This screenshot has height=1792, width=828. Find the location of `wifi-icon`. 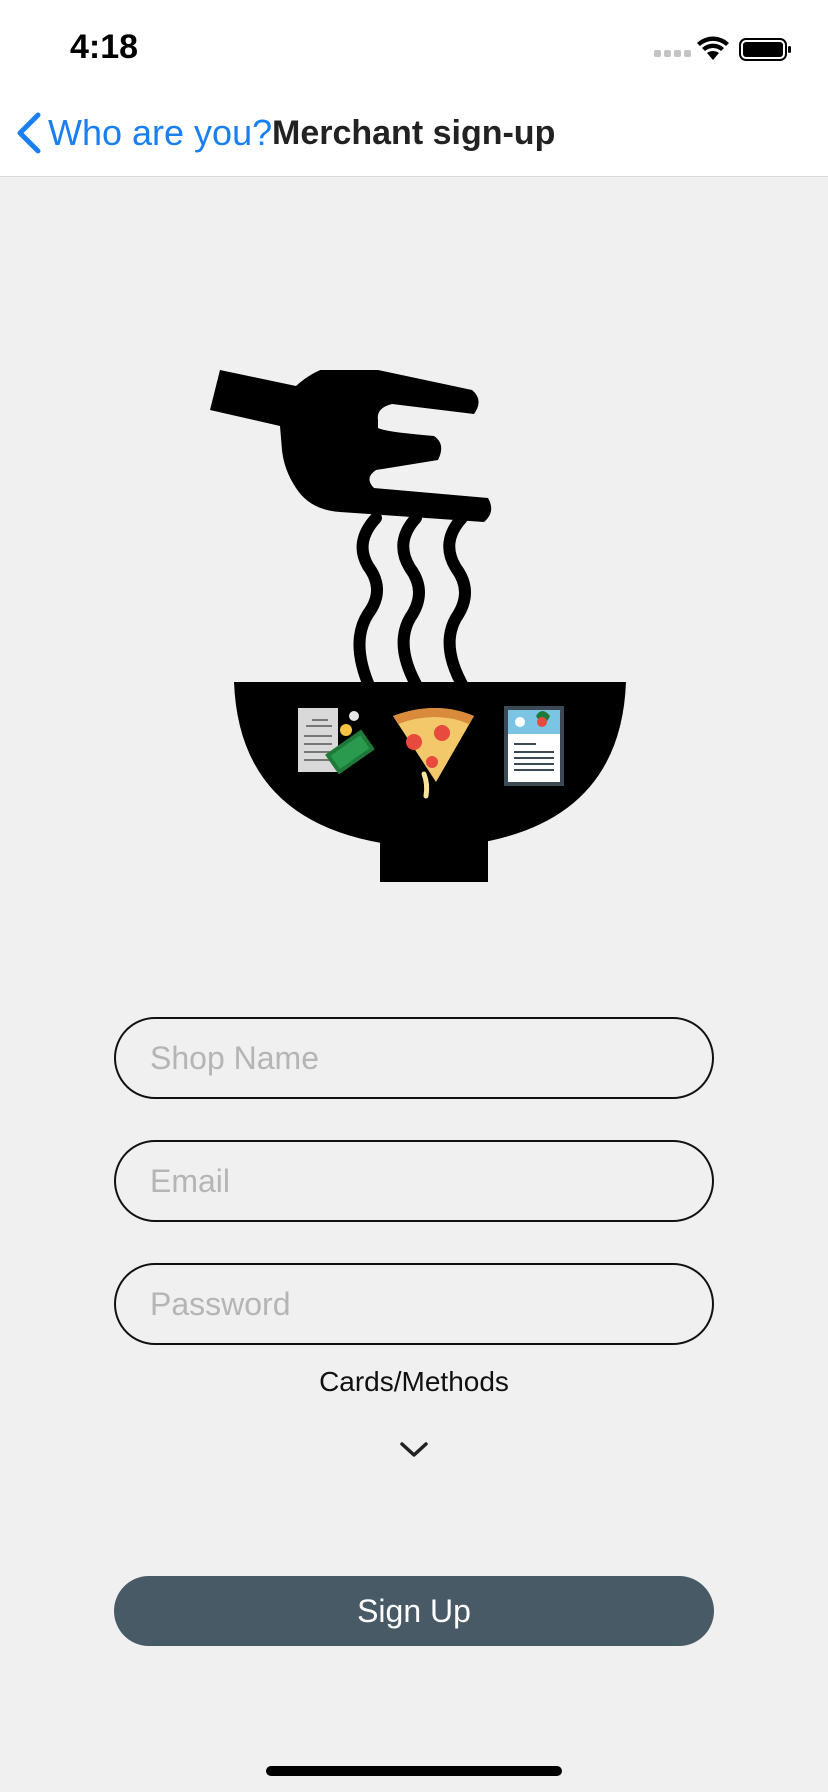

wifi-icon is located at coordinates (713, 48).